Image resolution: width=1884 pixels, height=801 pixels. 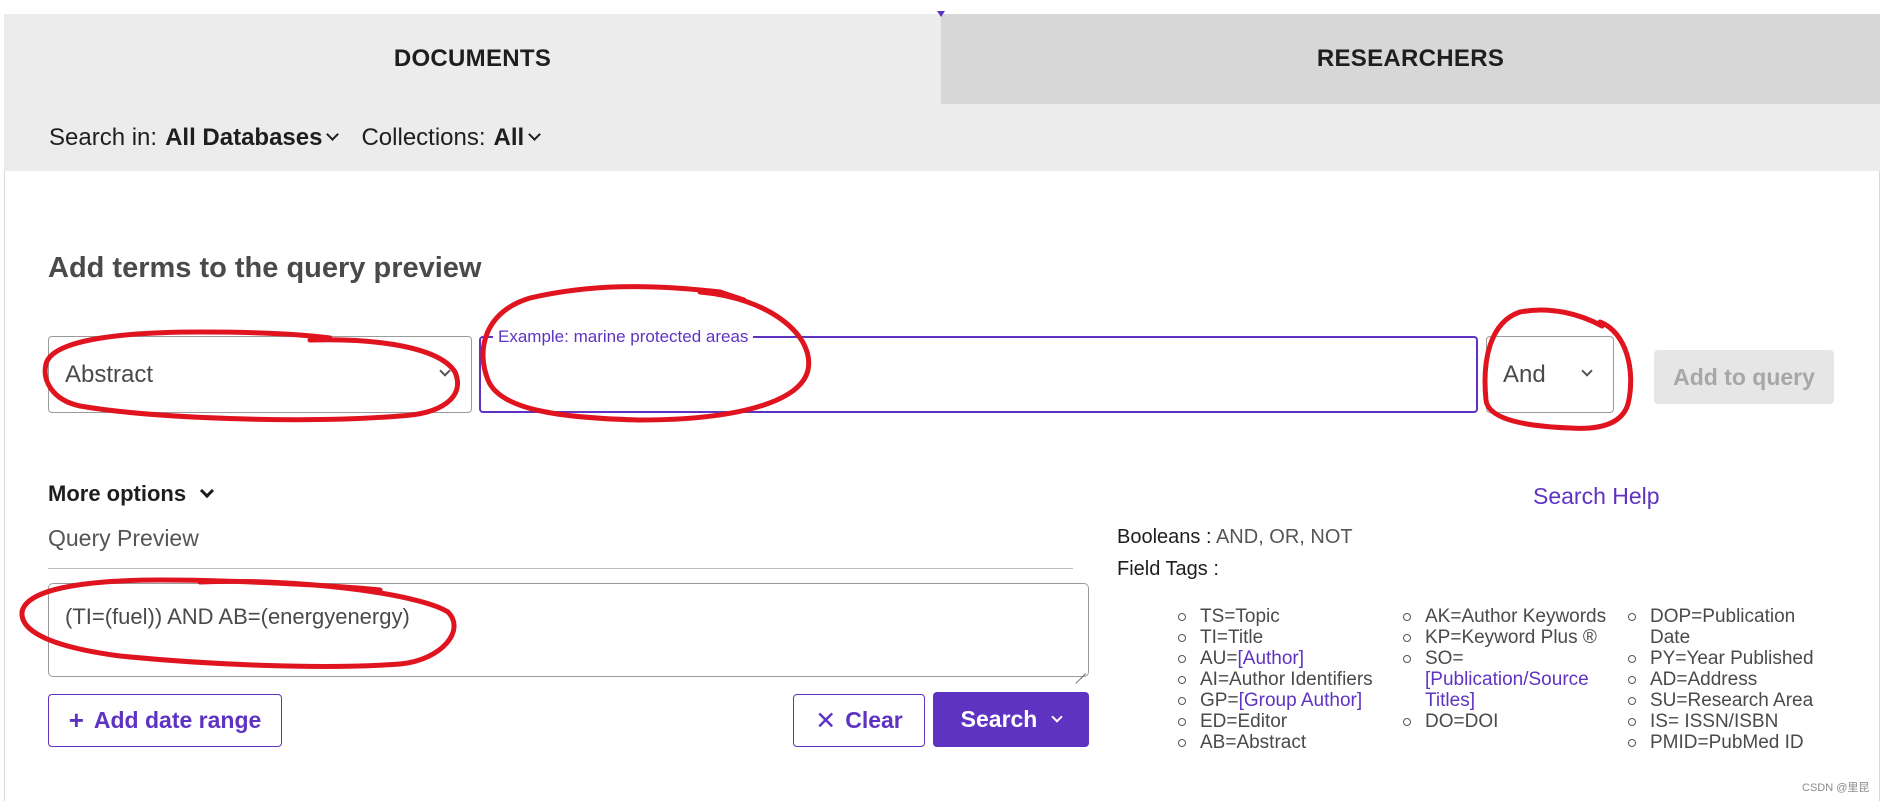 I want to click on tab-documents: DOCUMENTS, so click(x=472, y=59).